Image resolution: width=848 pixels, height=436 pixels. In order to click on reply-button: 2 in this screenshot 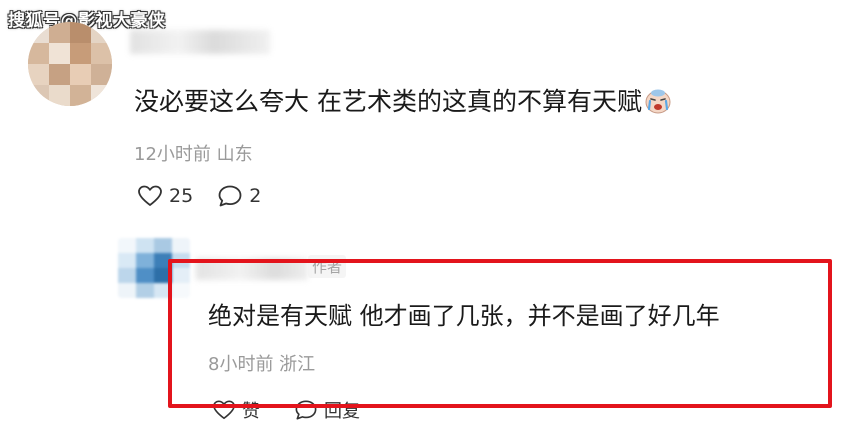, I will do `click(239, 196)`.